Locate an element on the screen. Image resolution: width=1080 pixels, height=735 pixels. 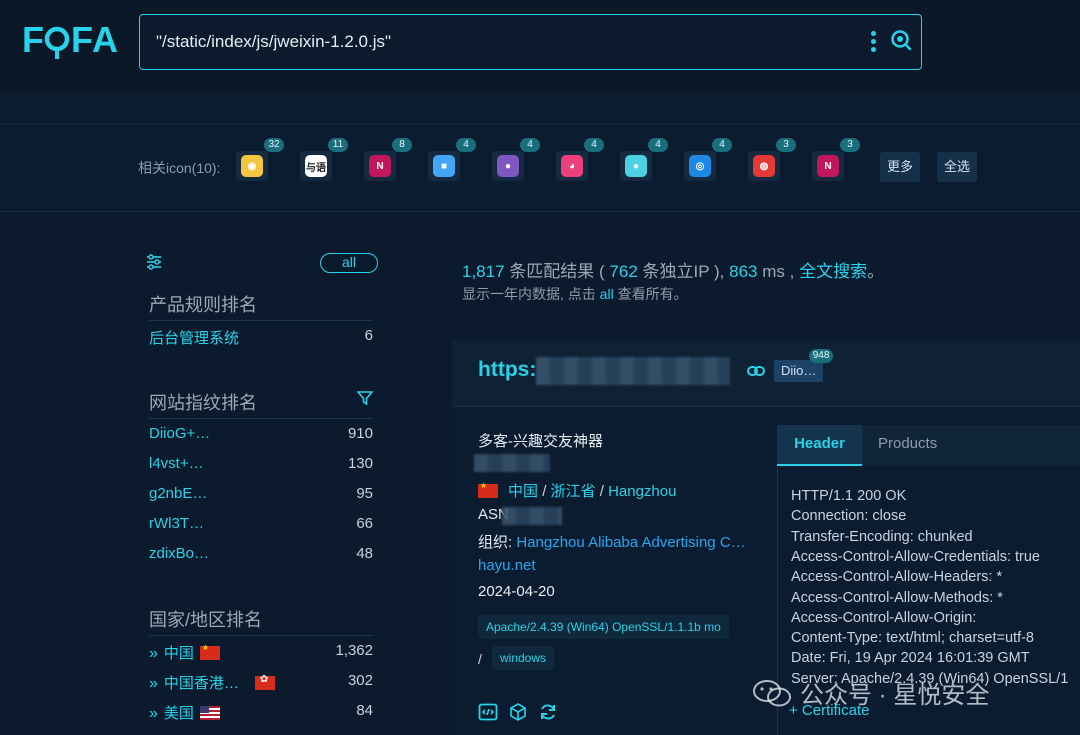
country-count: 302 is located at coordinates (360, 680).